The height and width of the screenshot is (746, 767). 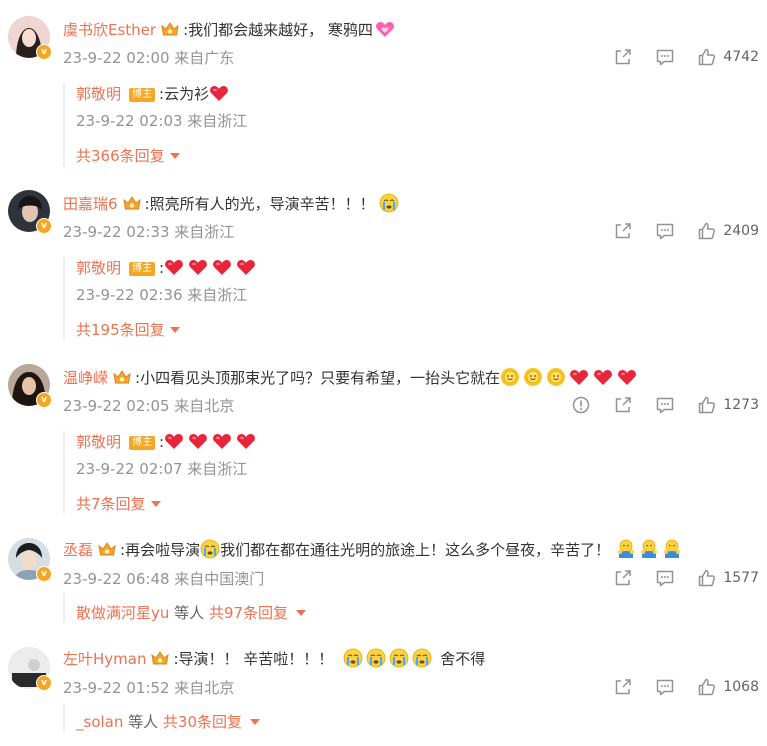 I want to click on comment-text-continued: 我们都在都在通往光明的旅途上！这么多个昼夜，辛苦了！, so click(x=415, y=550).